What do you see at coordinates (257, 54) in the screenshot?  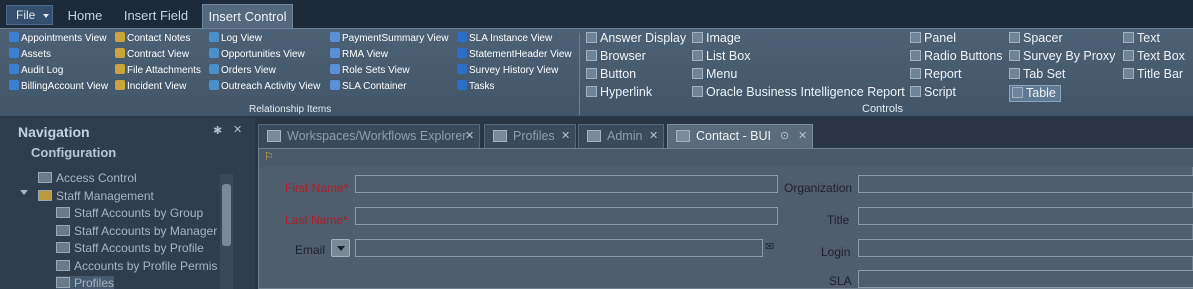 I see `relationship-item-opportunities-view: Opportunities View` at bounding box center [257, 54].